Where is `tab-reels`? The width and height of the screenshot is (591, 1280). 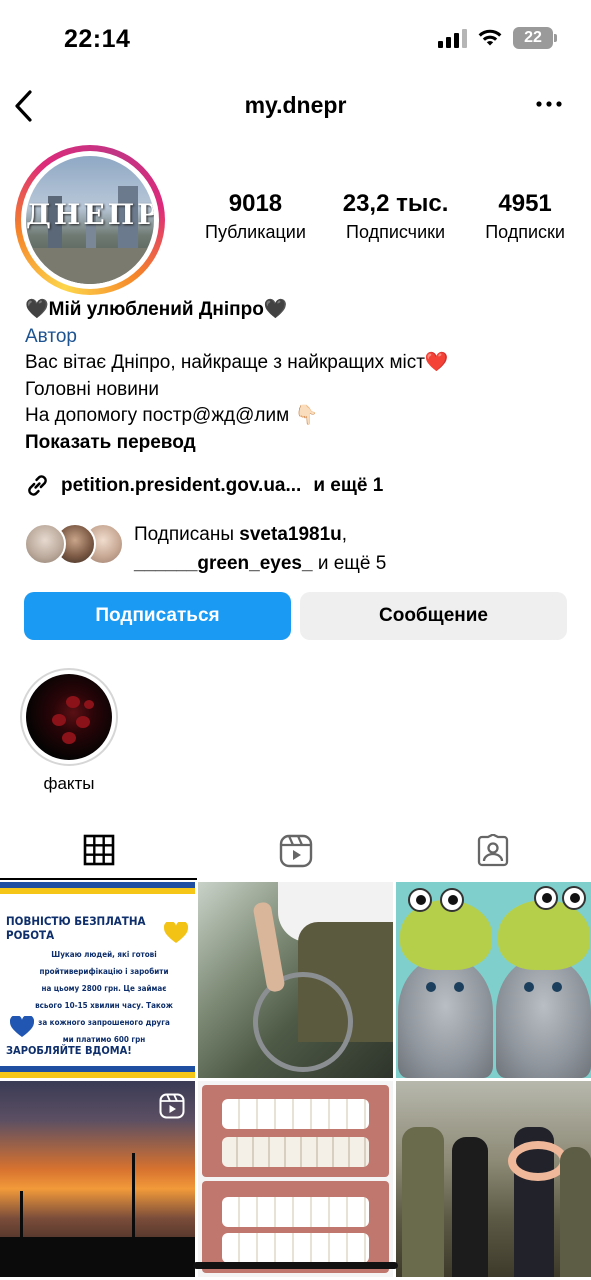 tab-reels is located at coordinates (295, 851).